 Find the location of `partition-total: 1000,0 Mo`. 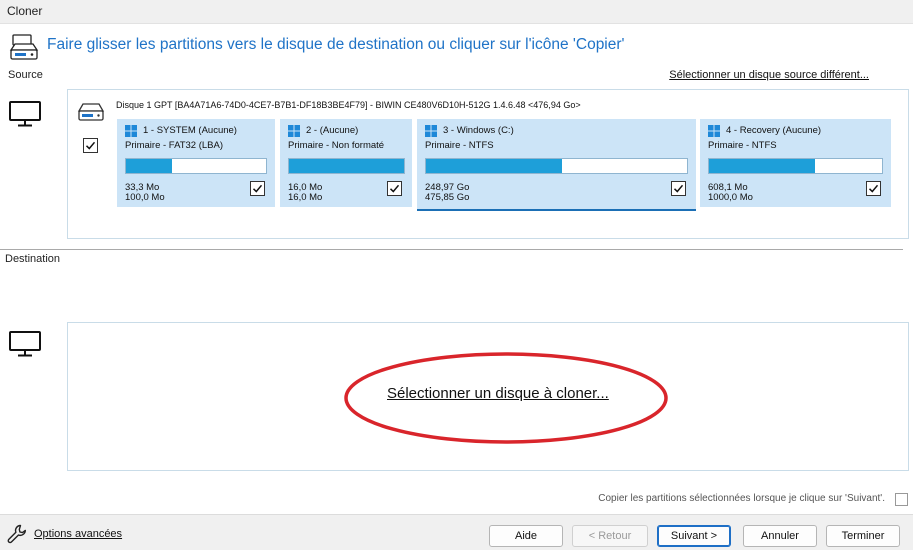

partition-total: 1000,0 Mo is located at coordinates (730, 197).